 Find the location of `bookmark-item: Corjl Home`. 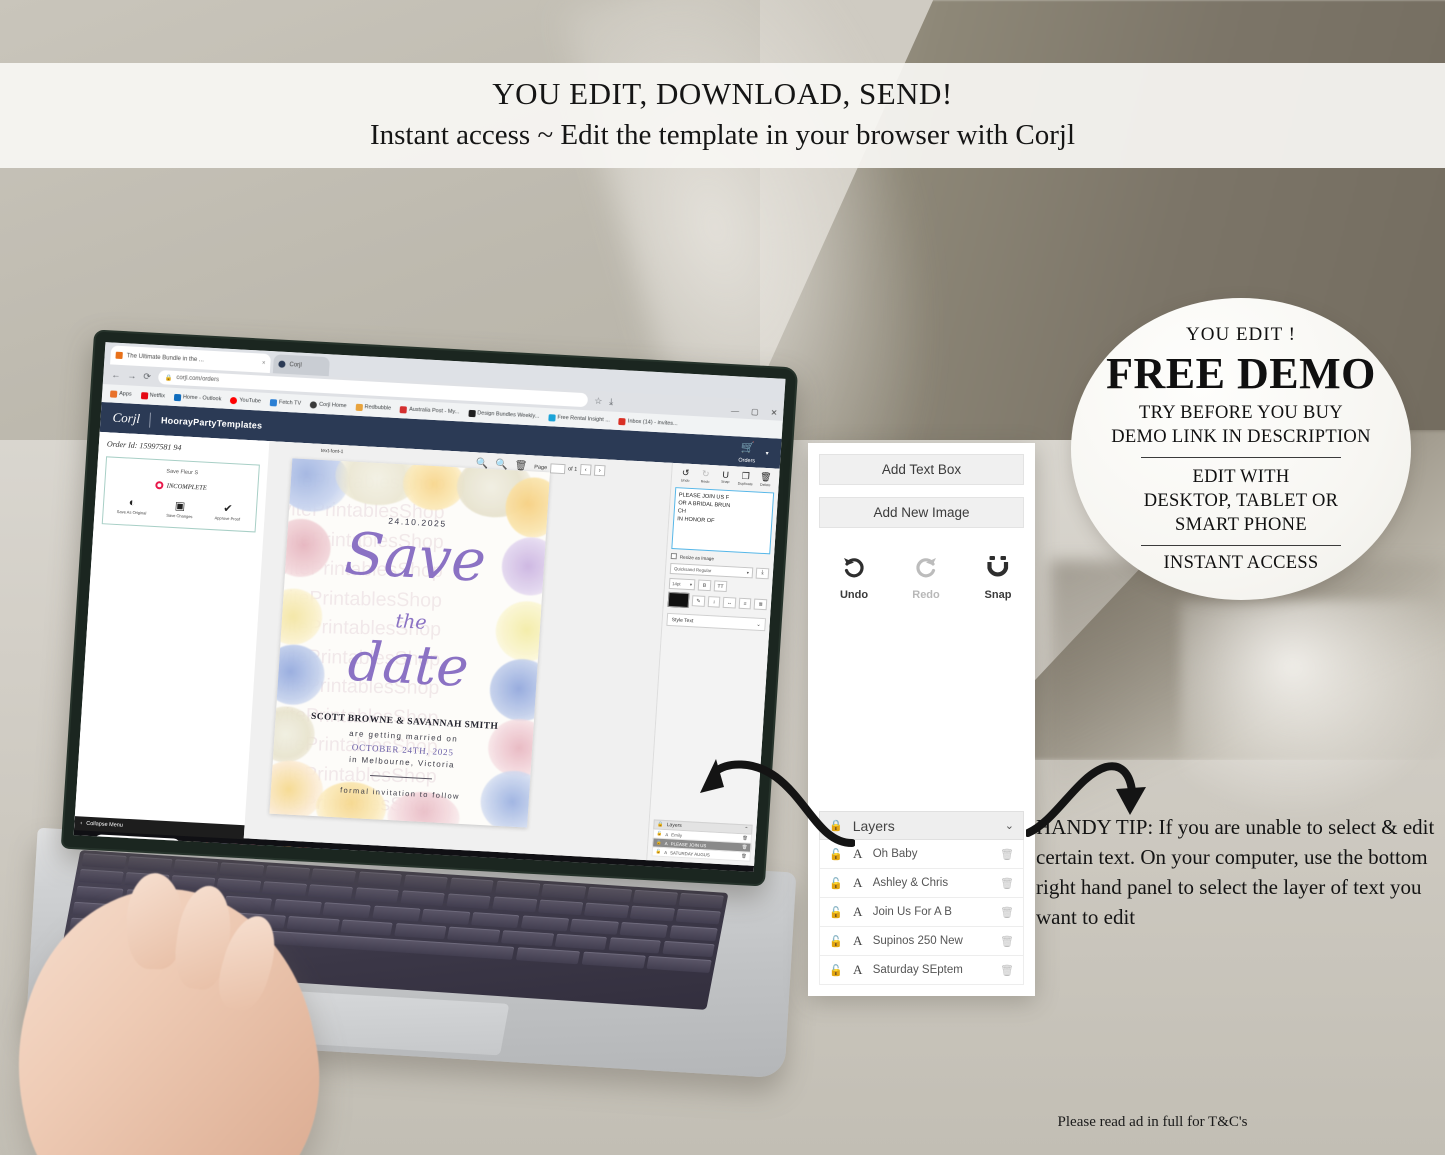

bookmark-item: Corjl Home is located at coordinates (328, 405).